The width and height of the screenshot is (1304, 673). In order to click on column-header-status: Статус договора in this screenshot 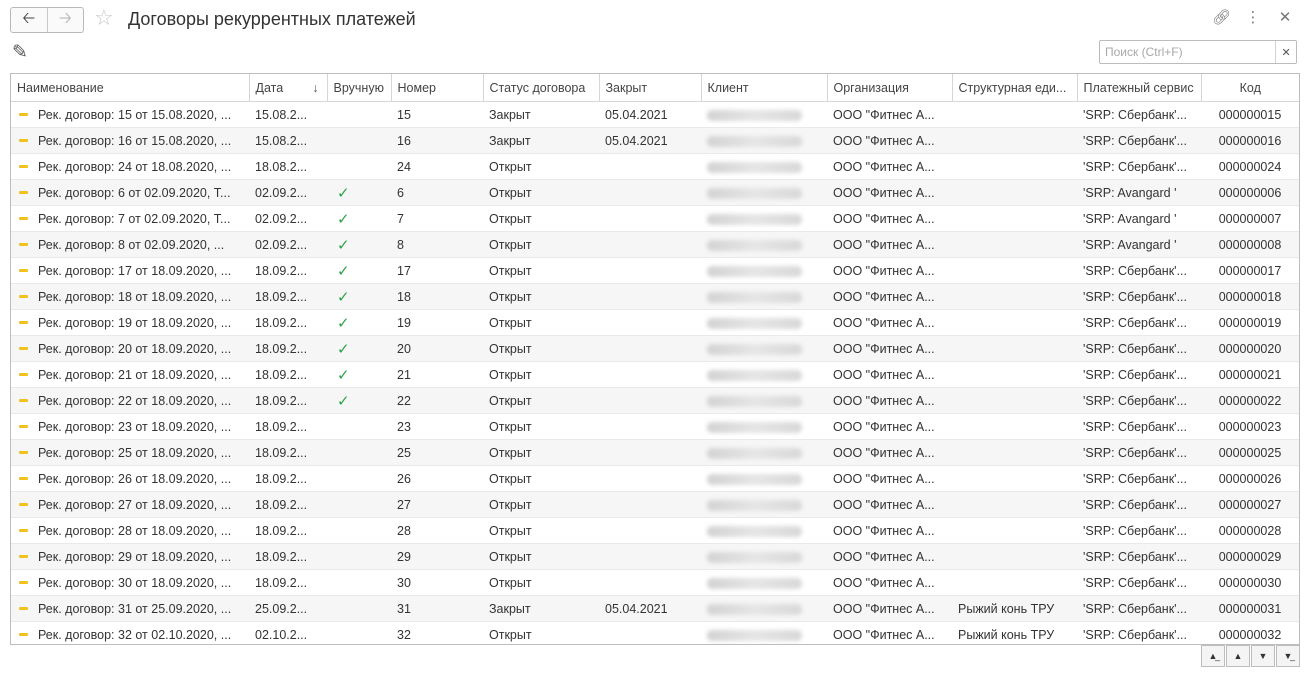, I will do `click(541, 88)`.